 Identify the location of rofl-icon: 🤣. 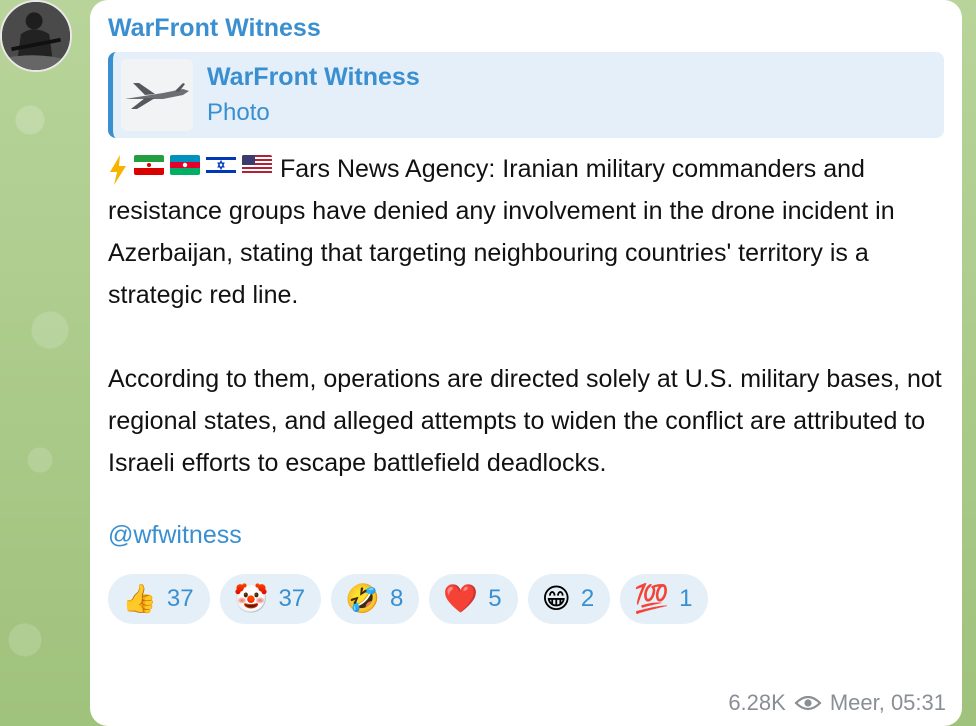
(363, 598).